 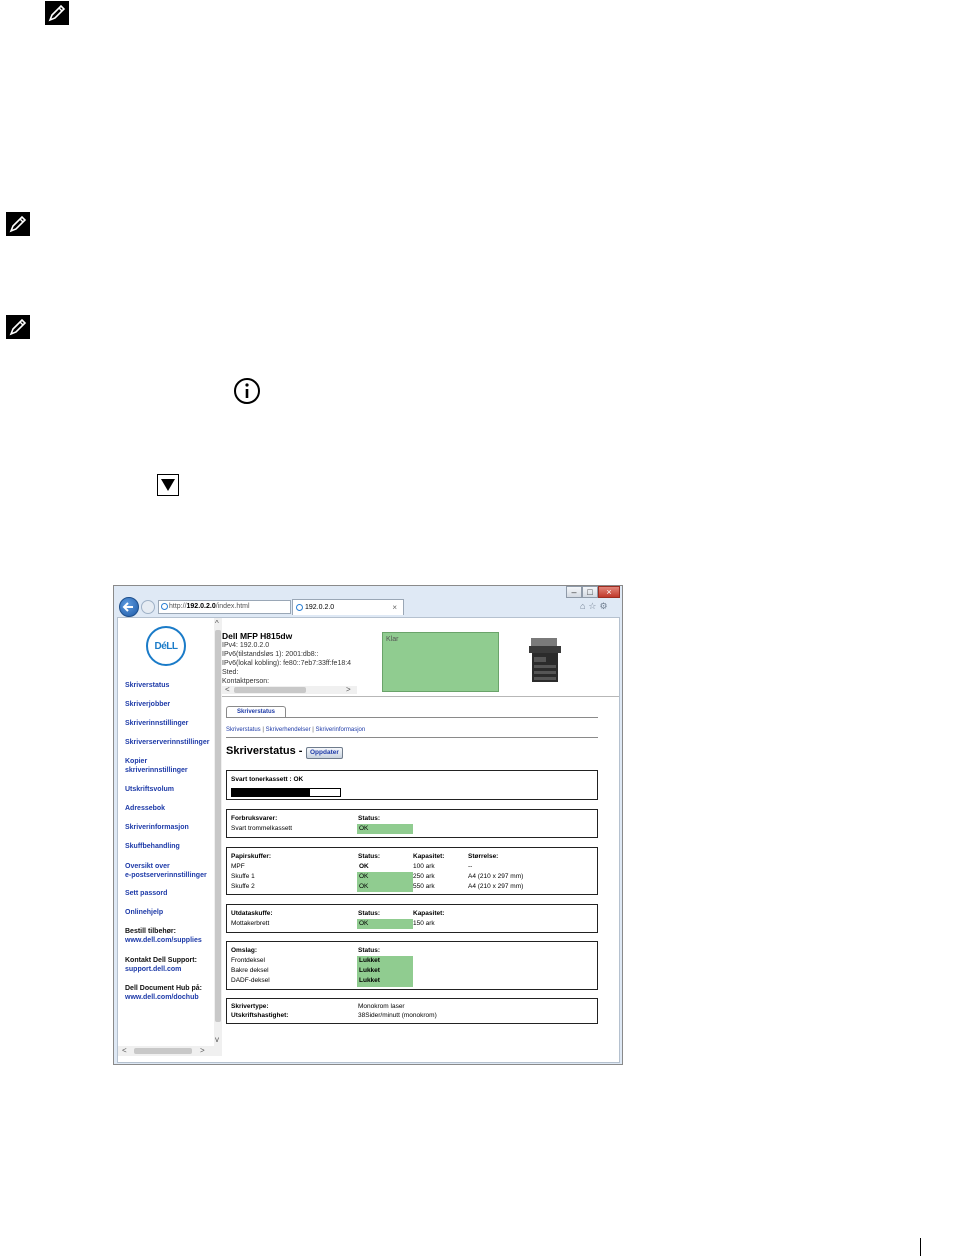 I want to click on tray-row-status: OK, so click(x=364, y=886).